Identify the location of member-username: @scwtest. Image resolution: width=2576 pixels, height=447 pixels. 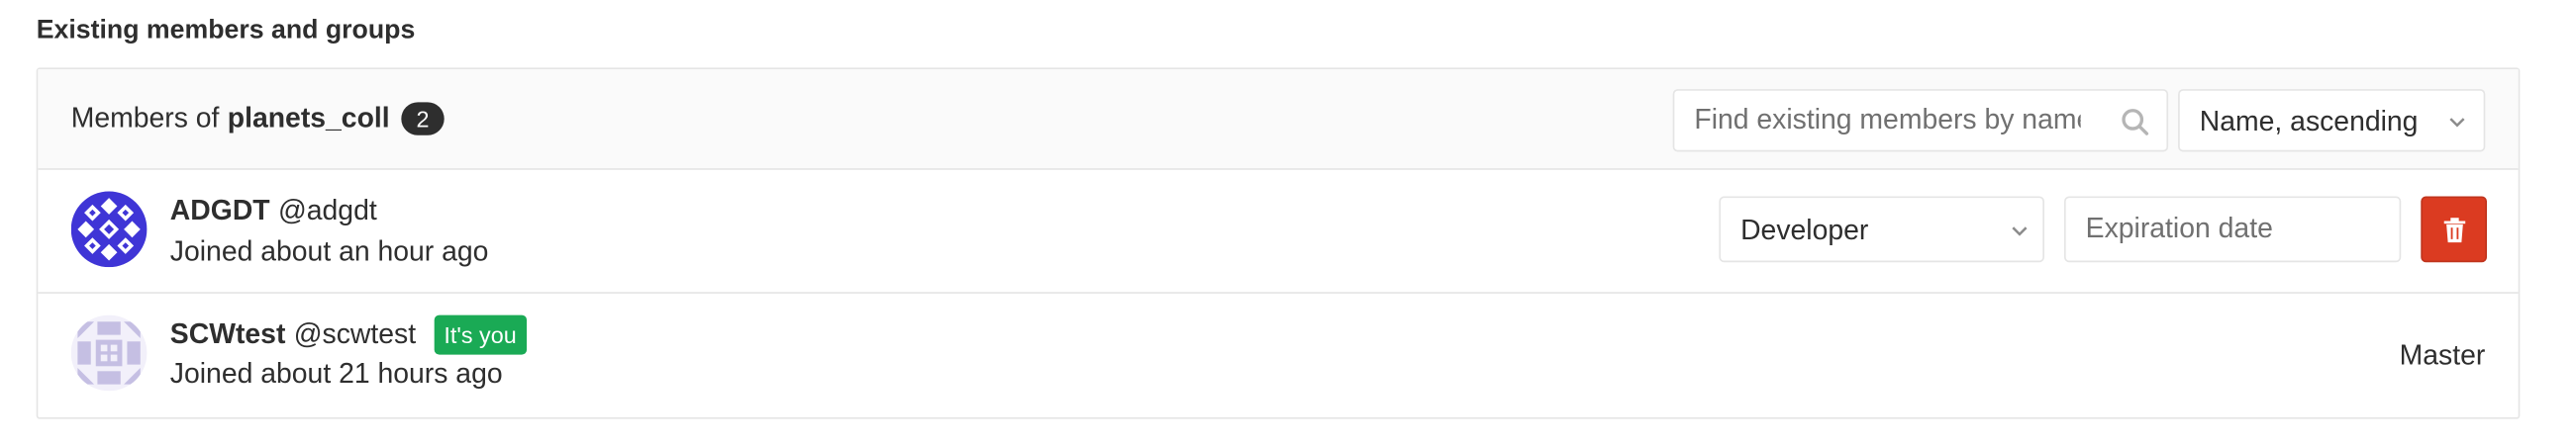
(355, 333).